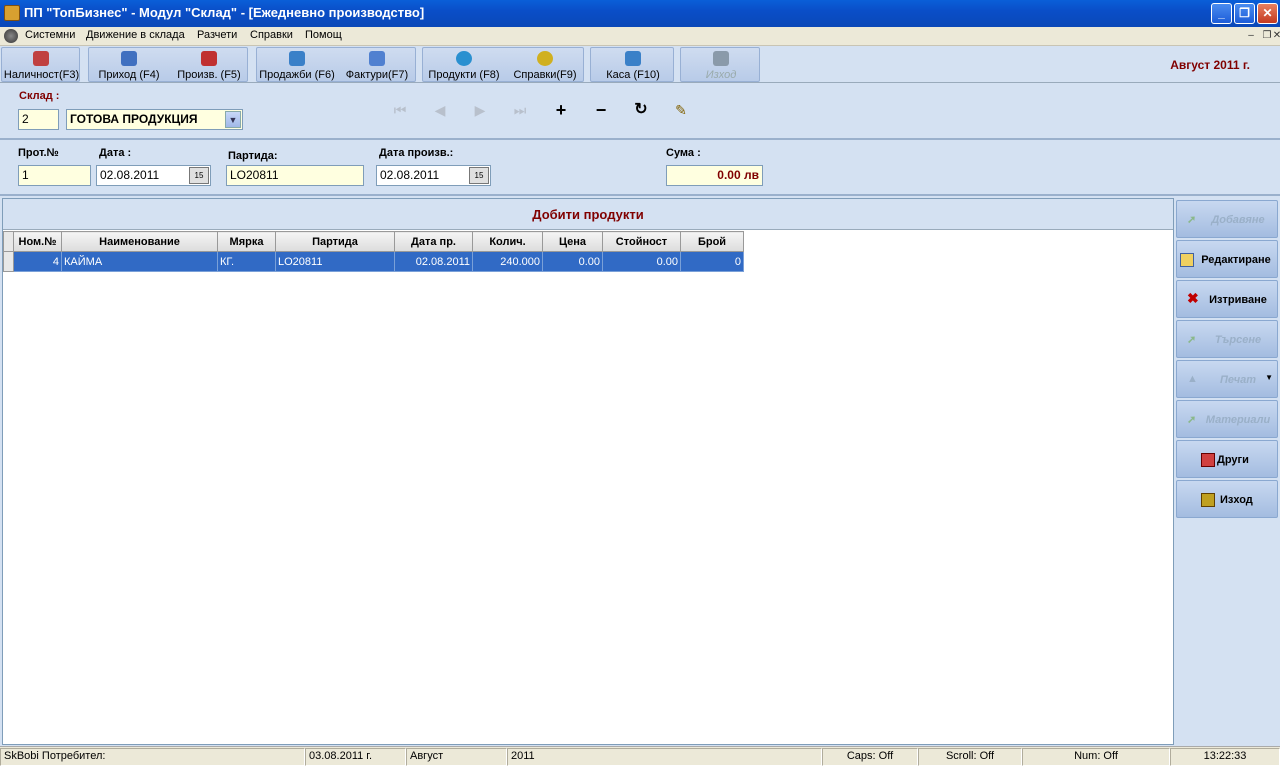 The image size is (1280, 766). Describe the element at coordinates (1233, 460) in the screenshot. I see `other-button-label: Други` at that location.